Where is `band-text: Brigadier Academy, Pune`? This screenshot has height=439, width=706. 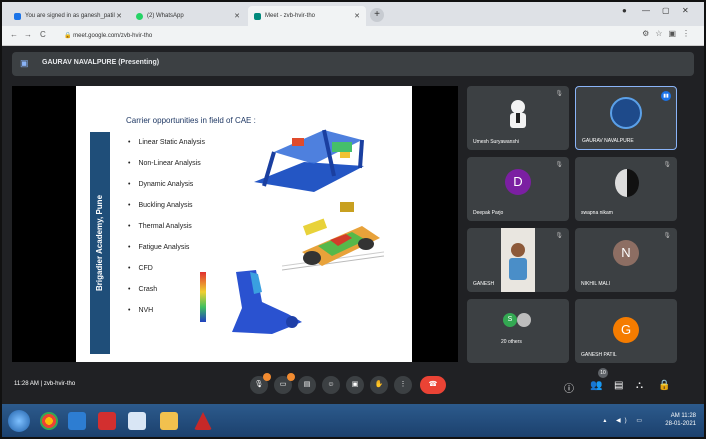 band-text: Brigadier Academy, Pune is located at coordinates (99, 243).